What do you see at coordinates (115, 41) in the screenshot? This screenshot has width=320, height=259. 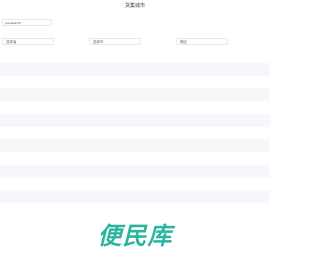 I see `city-select: 选择市` at bounding box center [115, 41].